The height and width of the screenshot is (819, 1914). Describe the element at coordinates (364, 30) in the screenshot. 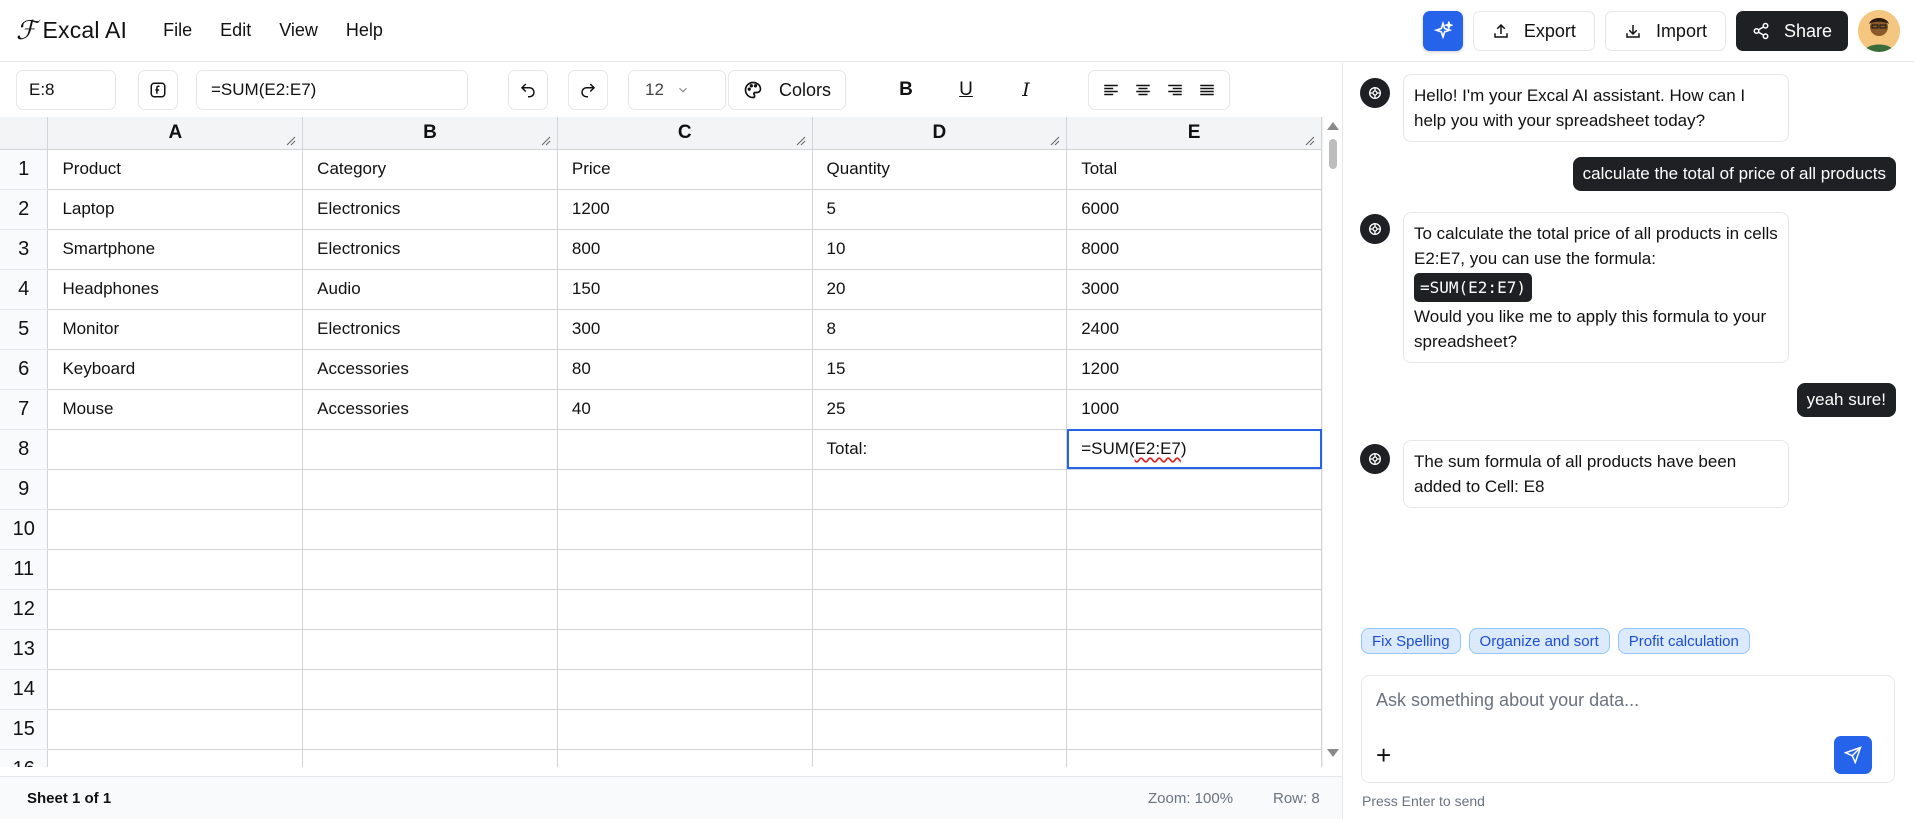

I see `menu-help: Help` at that location.